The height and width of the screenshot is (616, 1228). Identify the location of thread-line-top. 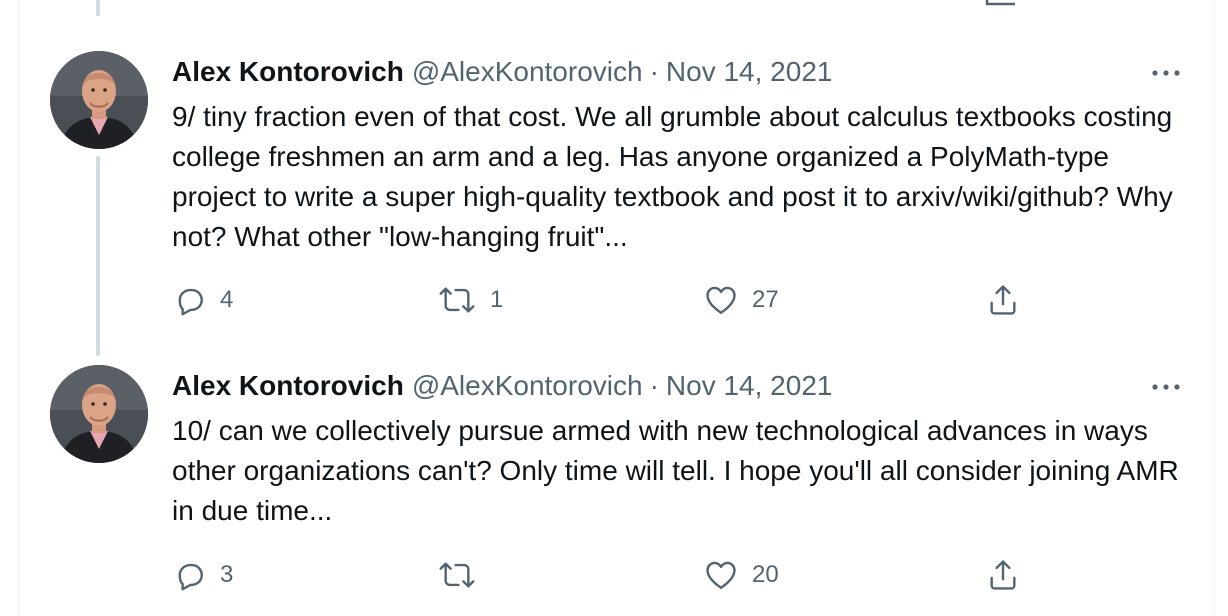
(98, 8).